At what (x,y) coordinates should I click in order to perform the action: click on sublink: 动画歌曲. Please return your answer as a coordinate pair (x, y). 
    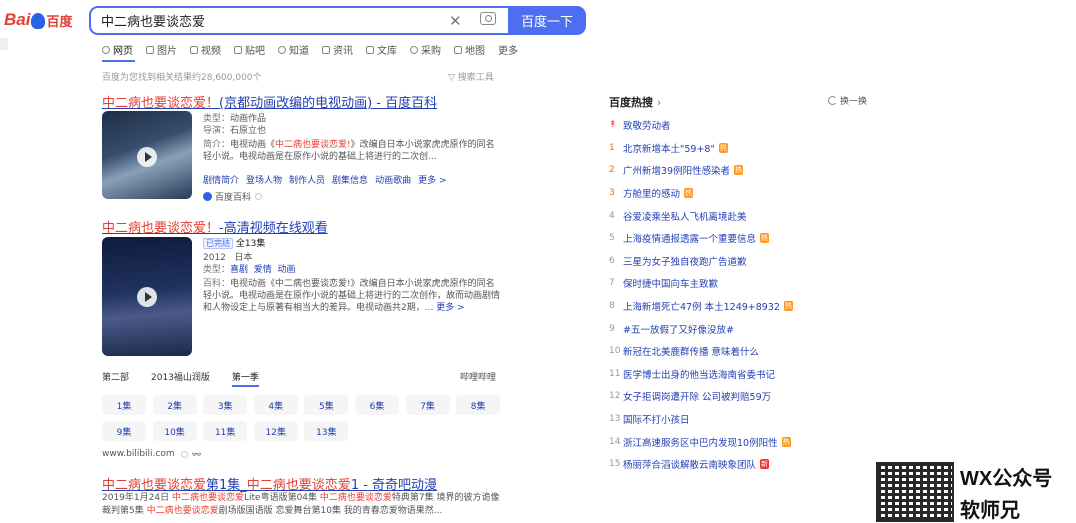
    Looking at the image, I should click on (393, 181).